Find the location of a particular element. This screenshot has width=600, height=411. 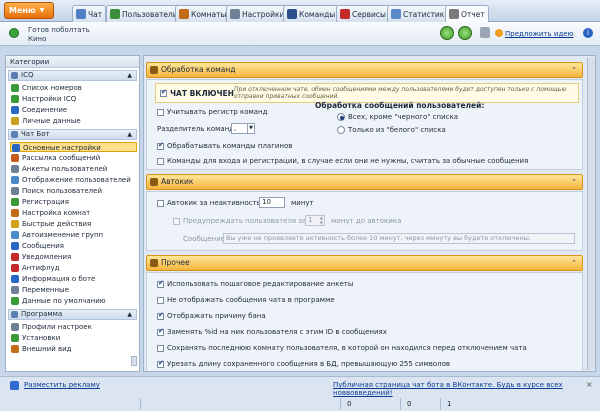

section-header-other: Прочее ⌃ is located at coordinates (364, 263).